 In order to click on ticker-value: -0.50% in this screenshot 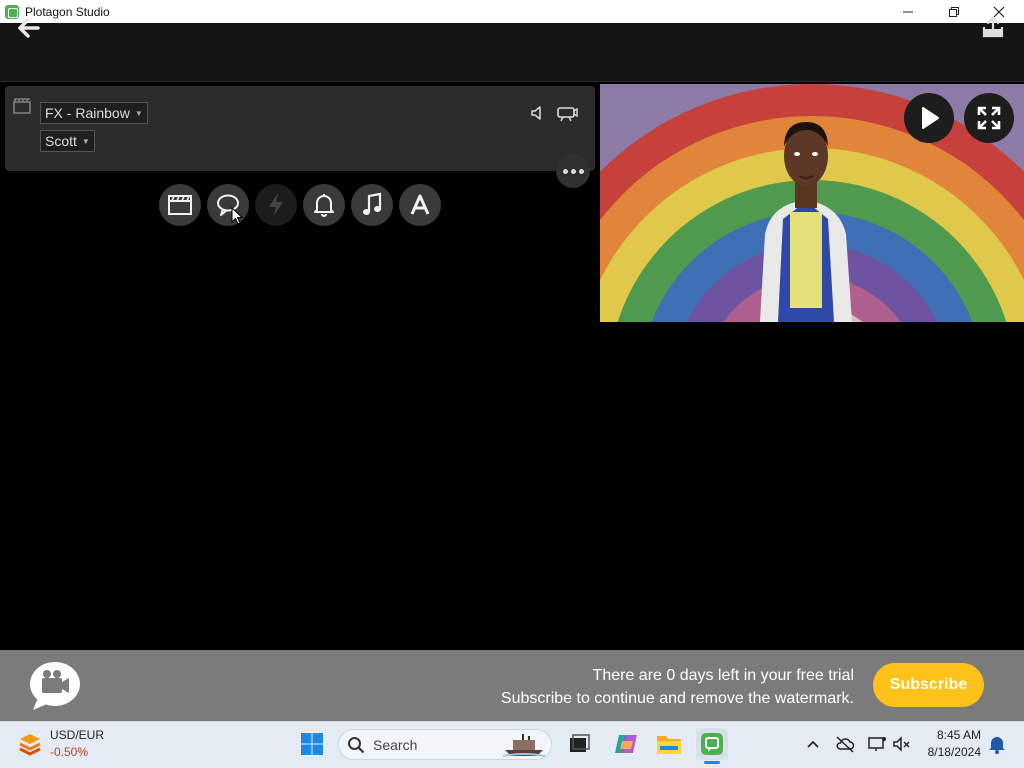, I will do `click(69, 752)`.